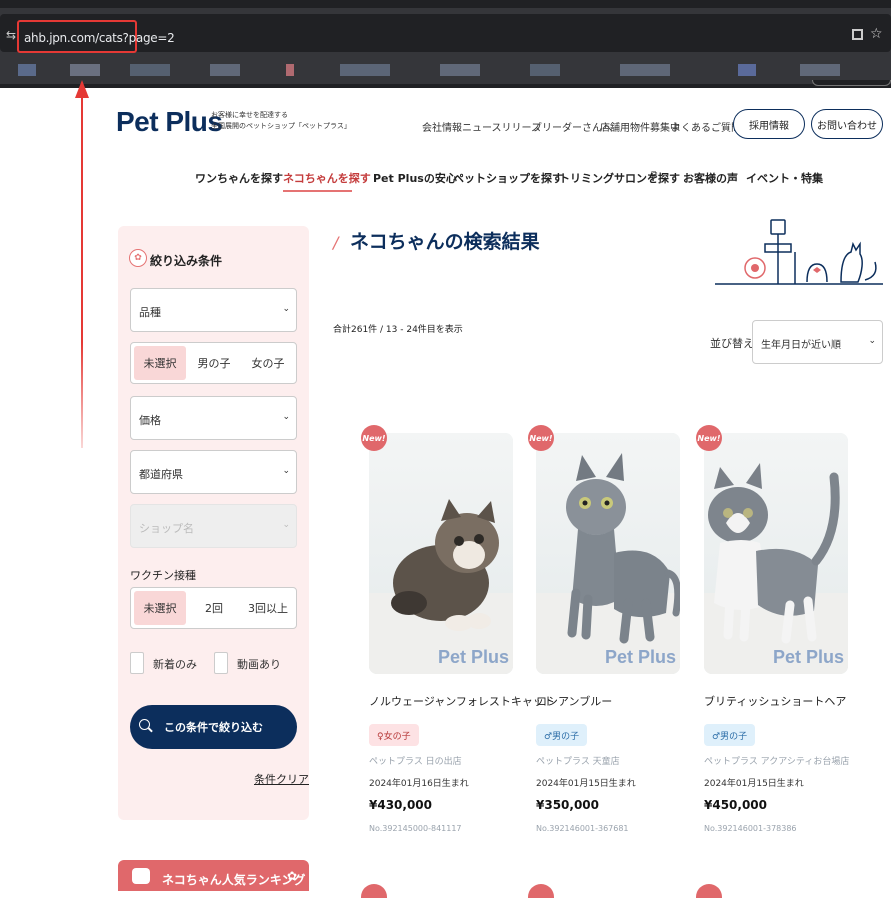  Describe the element at coordinates (336, 242) in the screenshot. I see `title-accent-icon: /` at that location.